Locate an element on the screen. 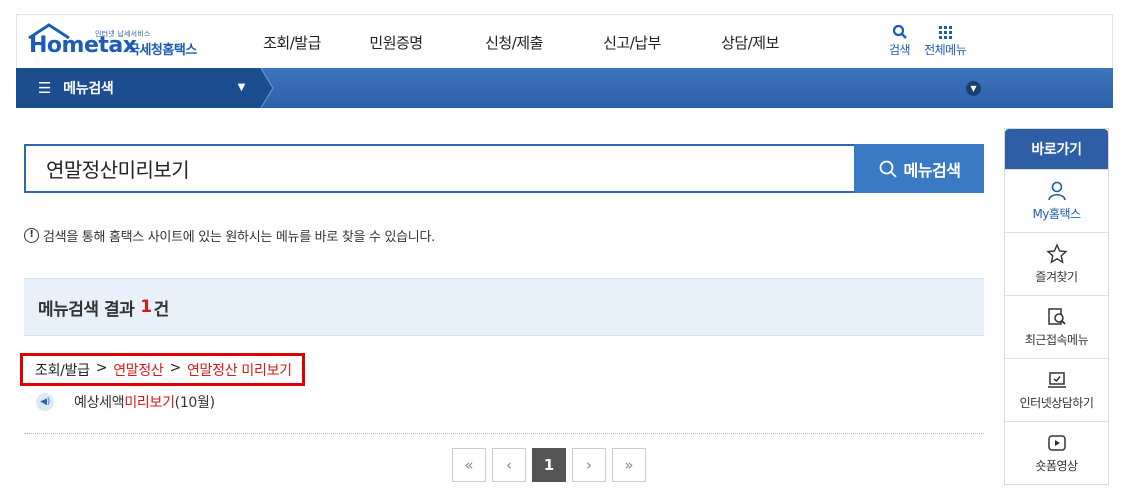 This screenshot has width=1128, height=504. hamburger-icon: ☰ is located at coordinates (45, 88).